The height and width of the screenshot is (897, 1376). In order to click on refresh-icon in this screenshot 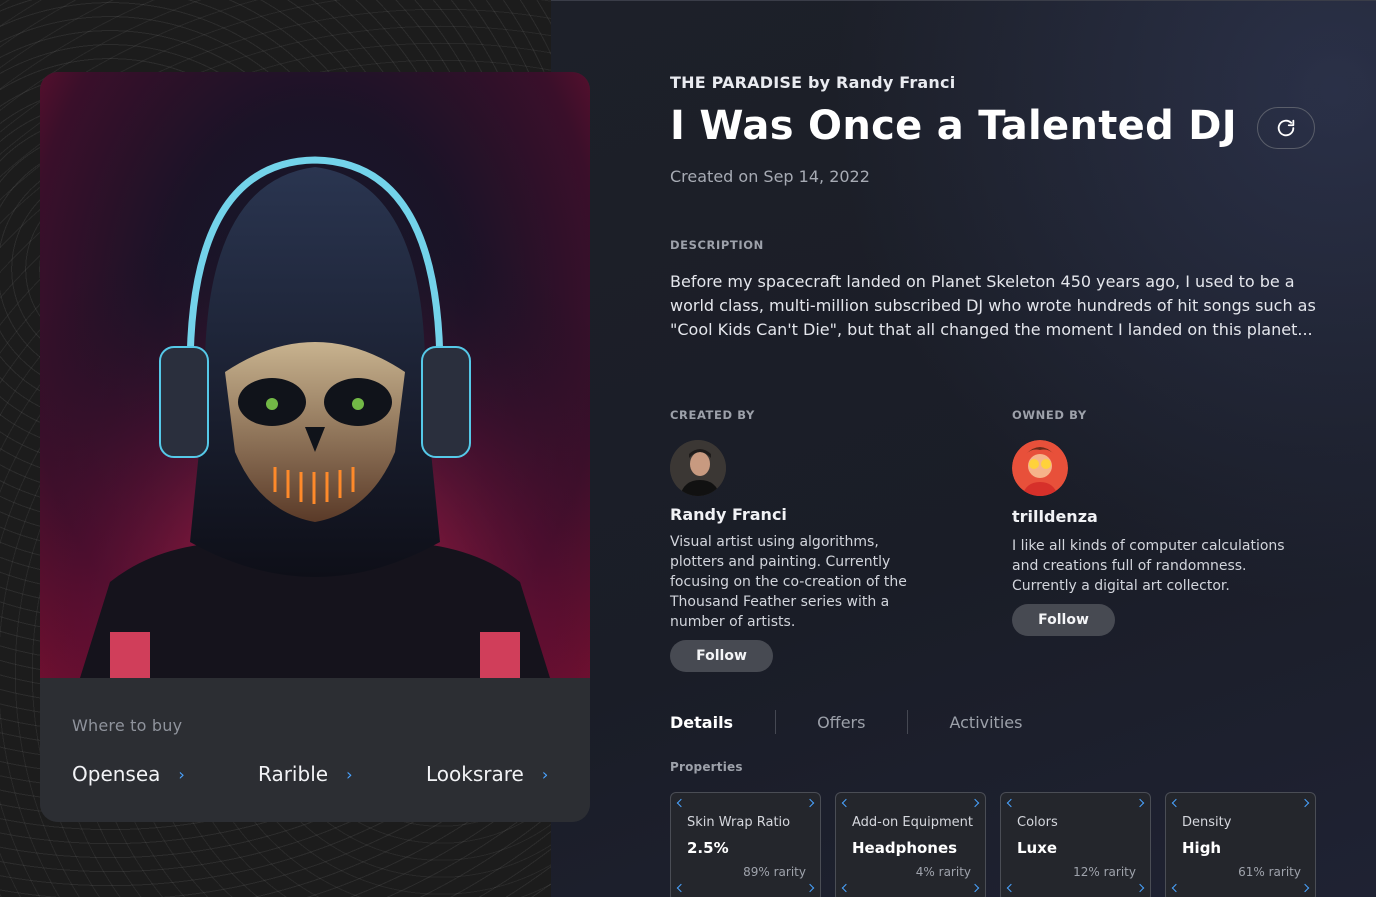, I will do `click(1286, 128)`.